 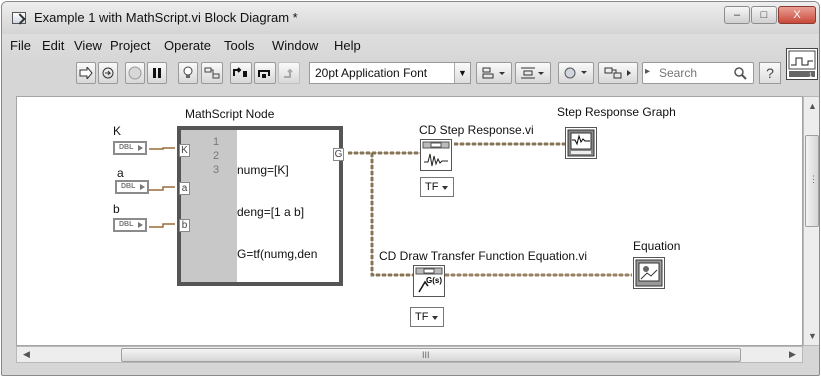 I want to click on vi-icon: 1, so click(x=802, y=64).